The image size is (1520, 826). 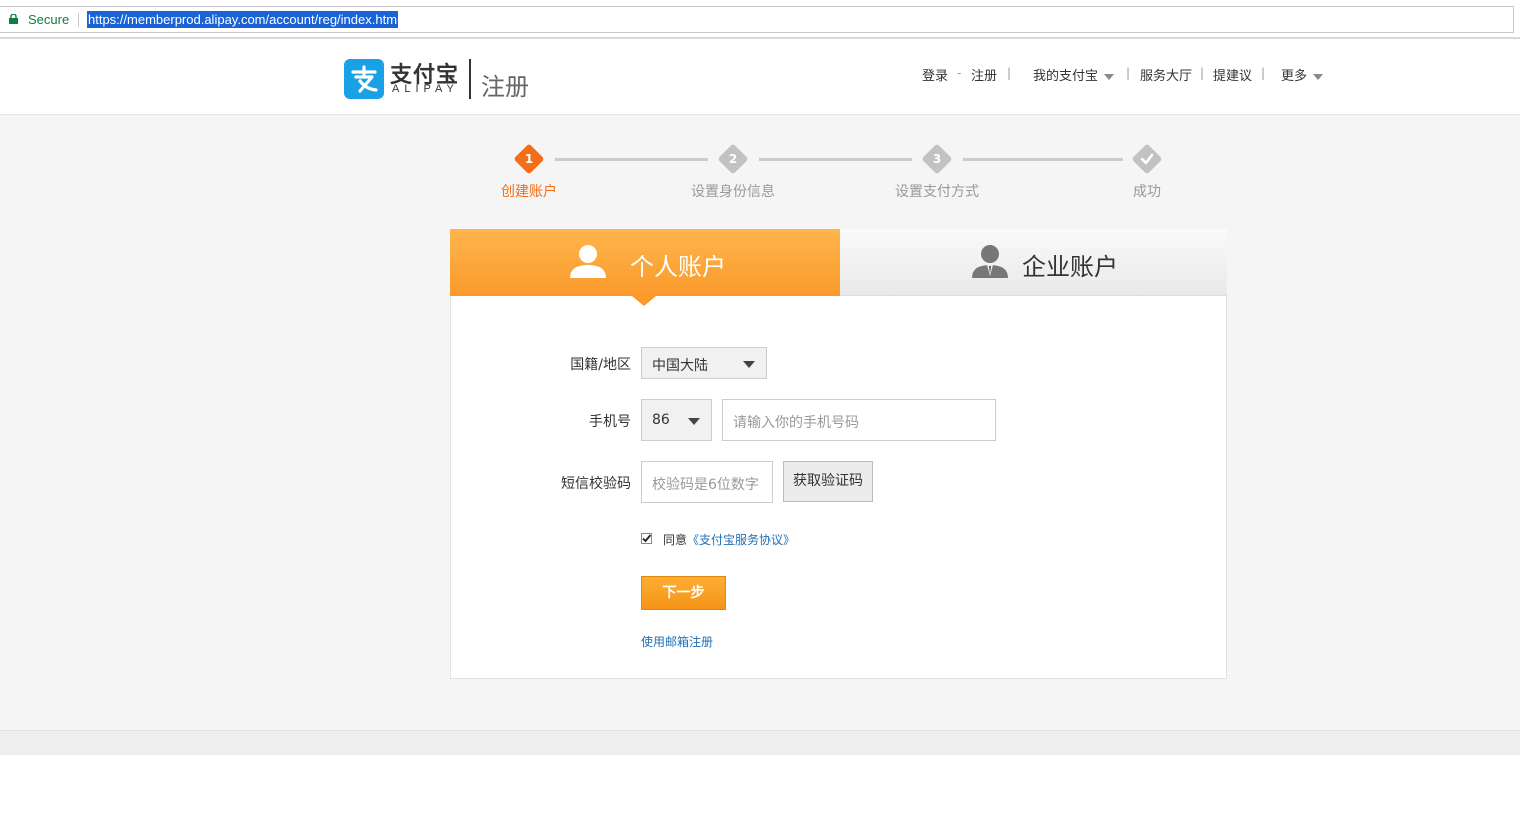 I want to click on agree-prefix: 同意, so click(x=675, y=540).